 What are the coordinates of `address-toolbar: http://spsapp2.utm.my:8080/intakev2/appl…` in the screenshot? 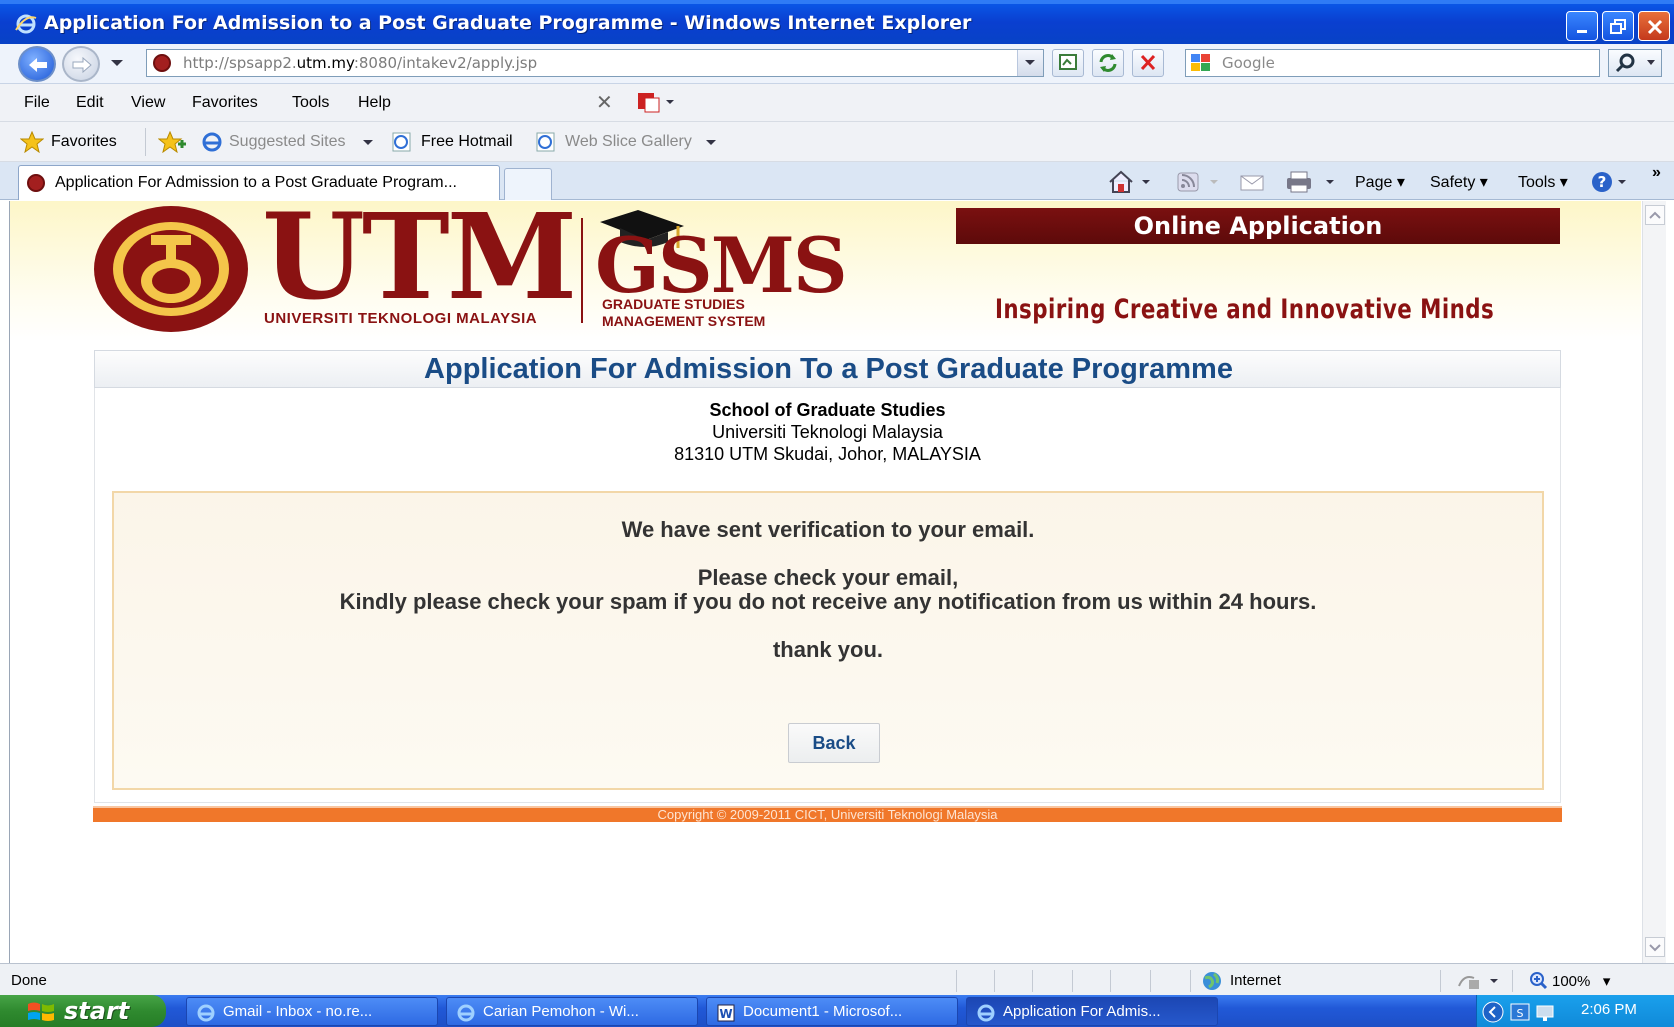 It's located at (837, 64).